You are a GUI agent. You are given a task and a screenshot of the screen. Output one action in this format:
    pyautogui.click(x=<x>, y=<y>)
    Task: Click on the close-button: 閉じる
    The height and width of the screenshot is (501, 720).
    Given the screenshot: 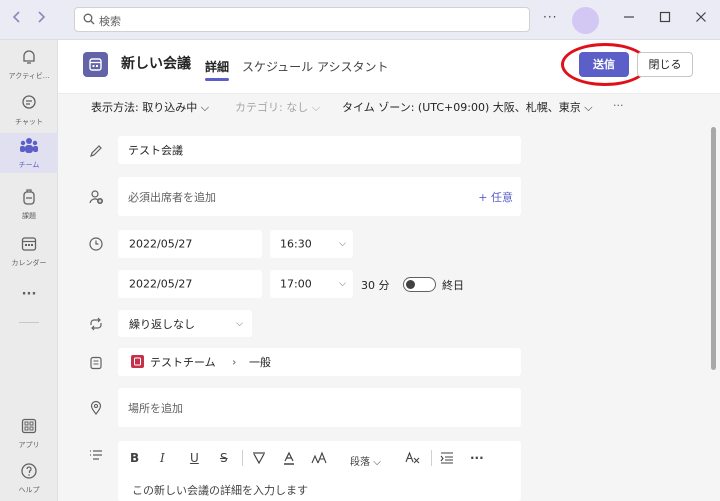 What is the action you would take?
    pyautogui.click(x=665, y=64)
    